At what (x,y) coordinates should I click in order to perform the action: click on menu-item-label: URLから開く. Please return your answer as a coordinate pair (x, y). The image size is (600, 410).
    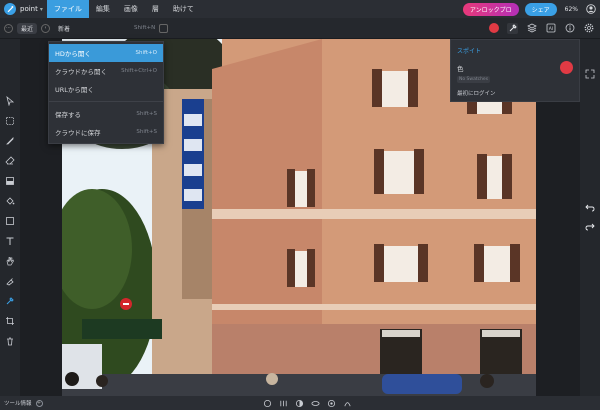
    Looking at the image, I should click on (74, 90).